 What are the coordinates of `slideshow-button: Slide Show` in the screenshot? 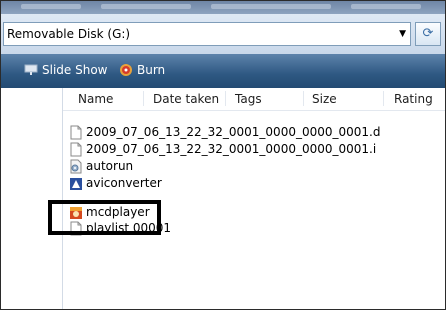 It's located at (65, 70).